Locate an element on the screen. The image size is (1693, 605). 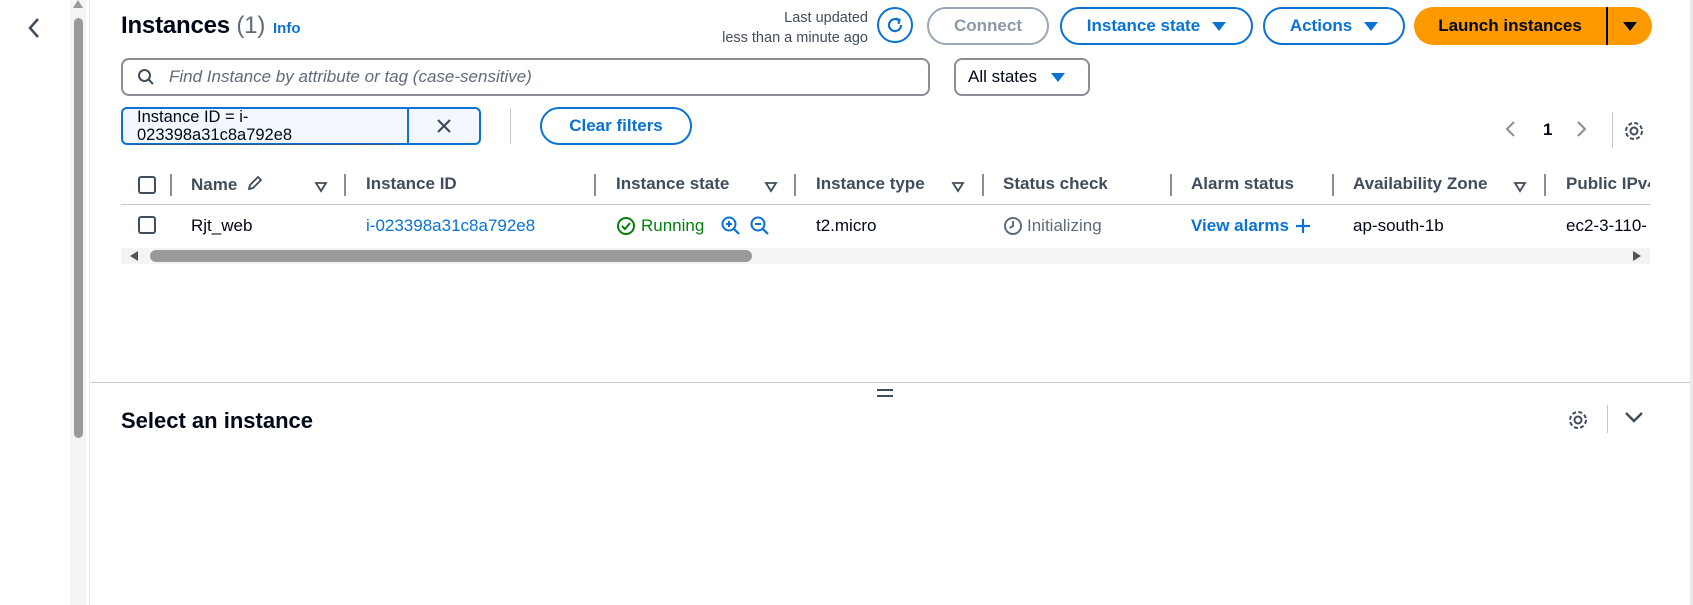
pending-clock-icon is located at coordinates (1013, 226).